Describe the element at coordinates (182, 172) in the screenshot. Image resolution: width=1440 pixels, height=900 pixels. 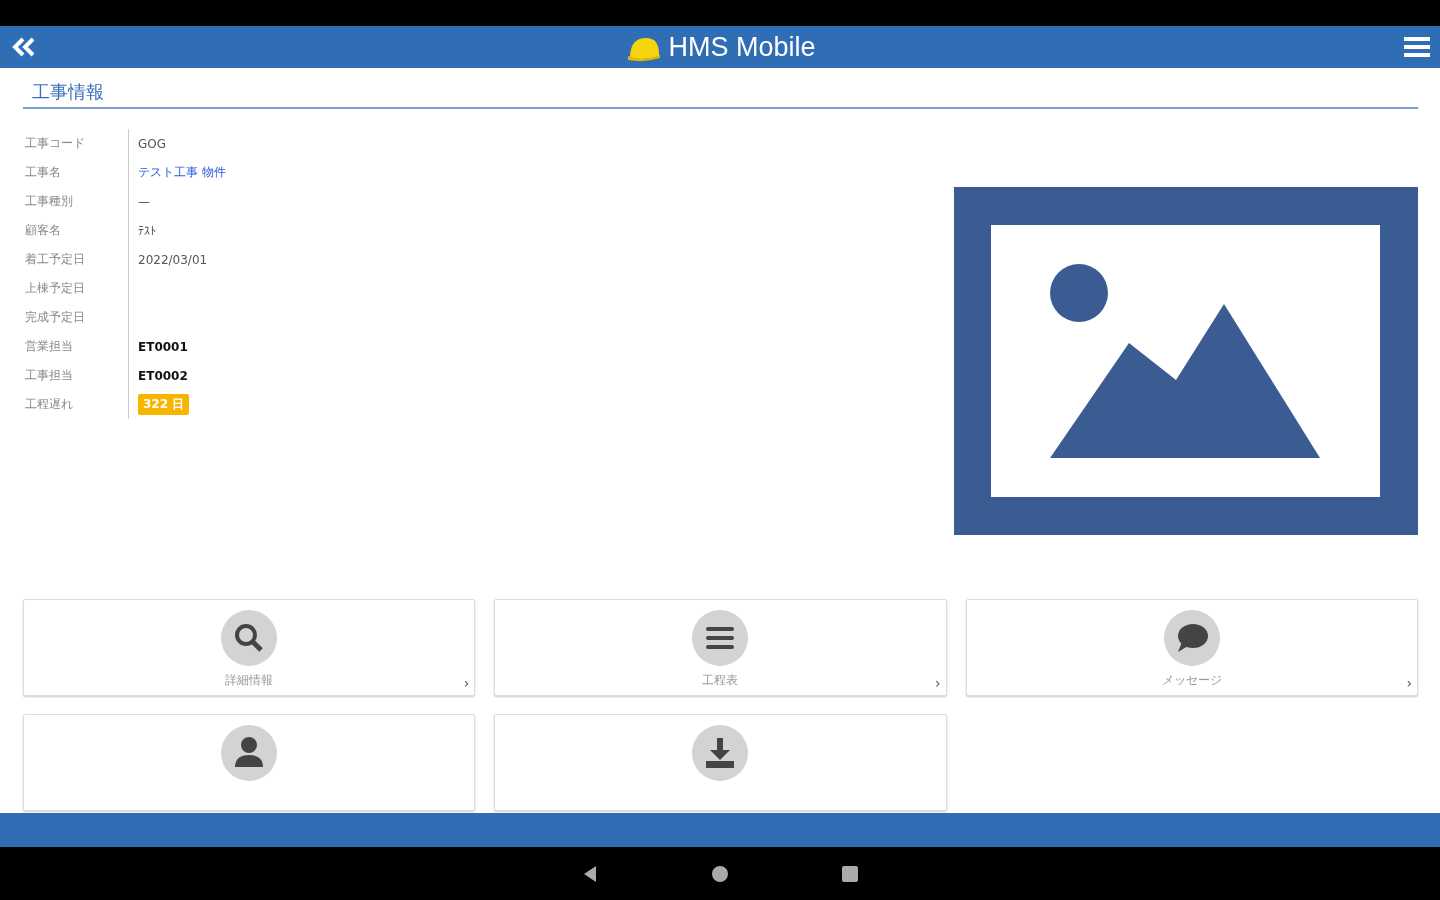
I see `field-link: テスト工事 物件` at that location.